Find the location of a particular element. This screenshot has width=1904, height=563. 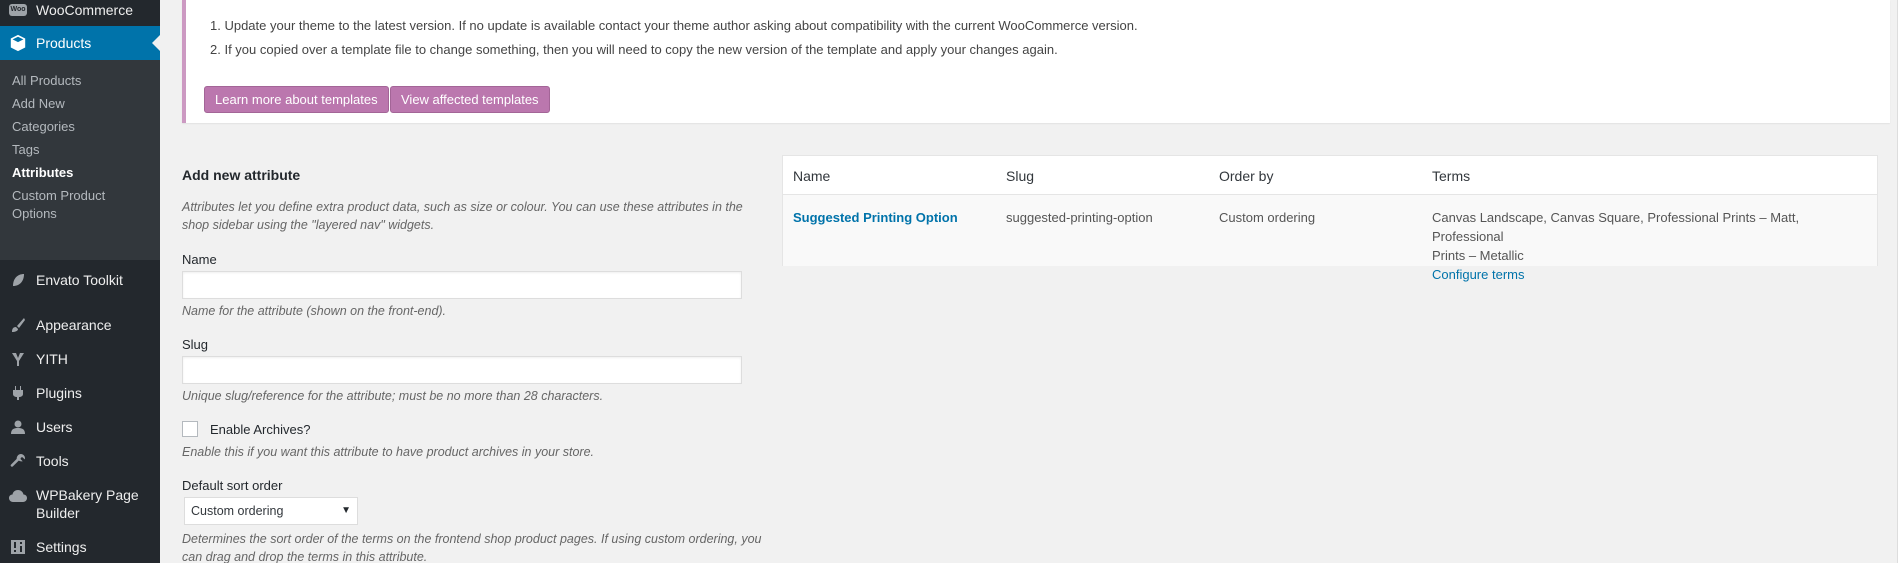

menu-users: Users is located at coordinates (80, 427).